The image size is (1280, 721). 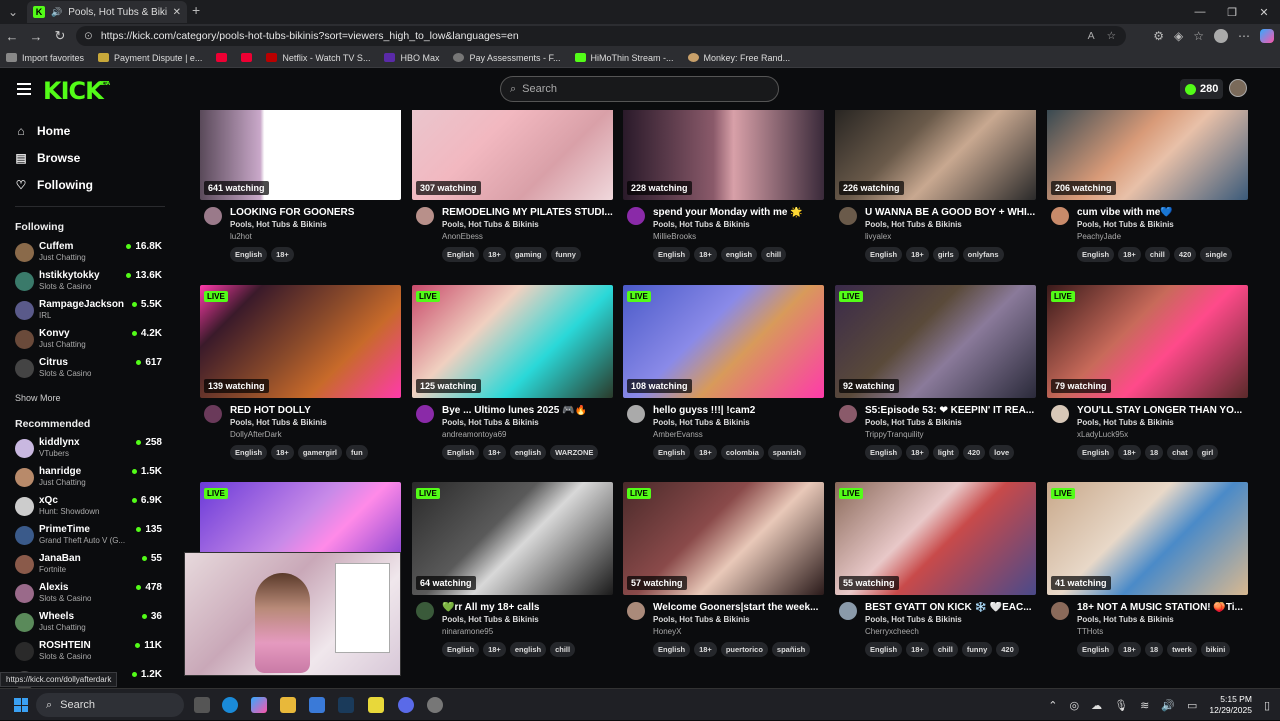 I want to click on active-tab: K 🔊 Pools, Hot Tubs & Bikinis Str... ✕, so click(x=107, y=12).